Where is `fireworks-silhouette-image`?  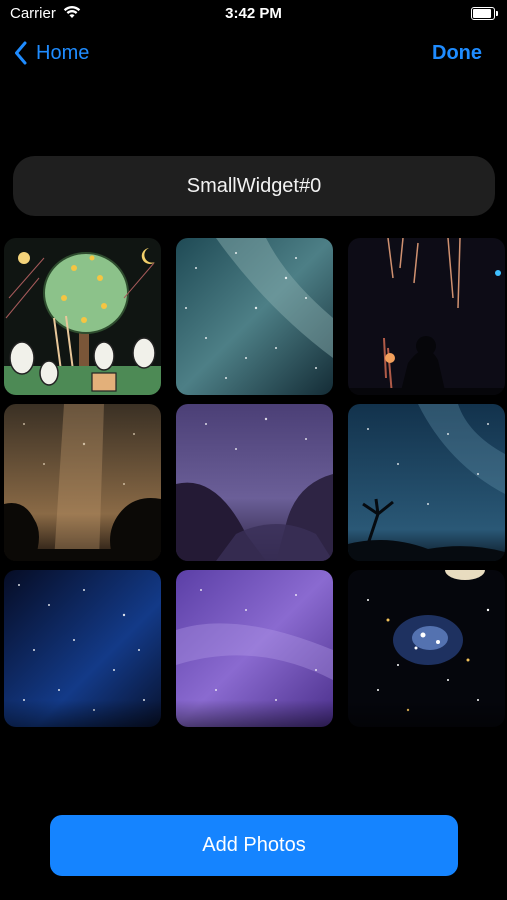
fireworks-silhouette-image is located at coordinates (426, 316).